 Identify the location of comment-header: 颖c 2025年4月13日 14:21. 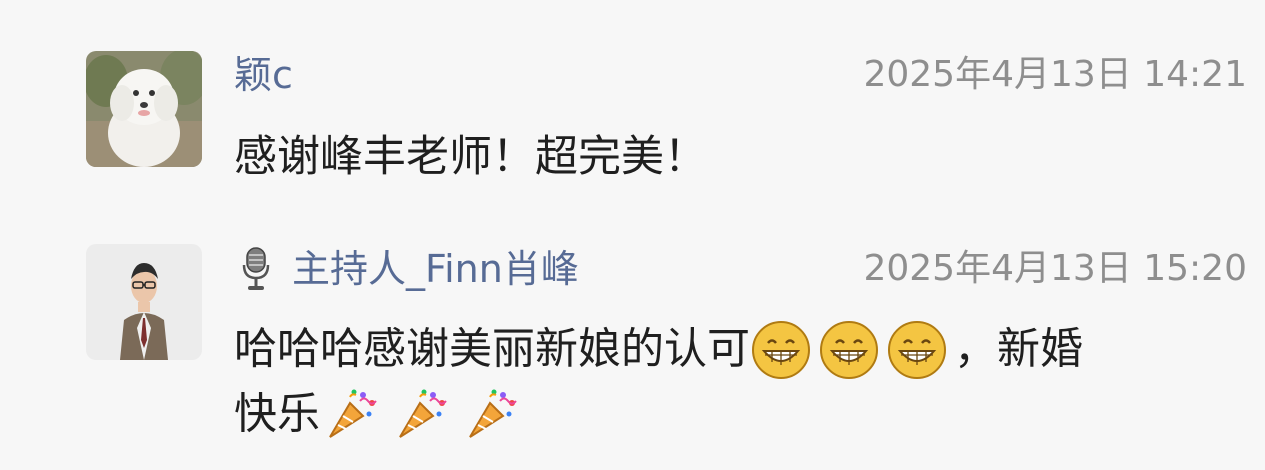
(740, 75).